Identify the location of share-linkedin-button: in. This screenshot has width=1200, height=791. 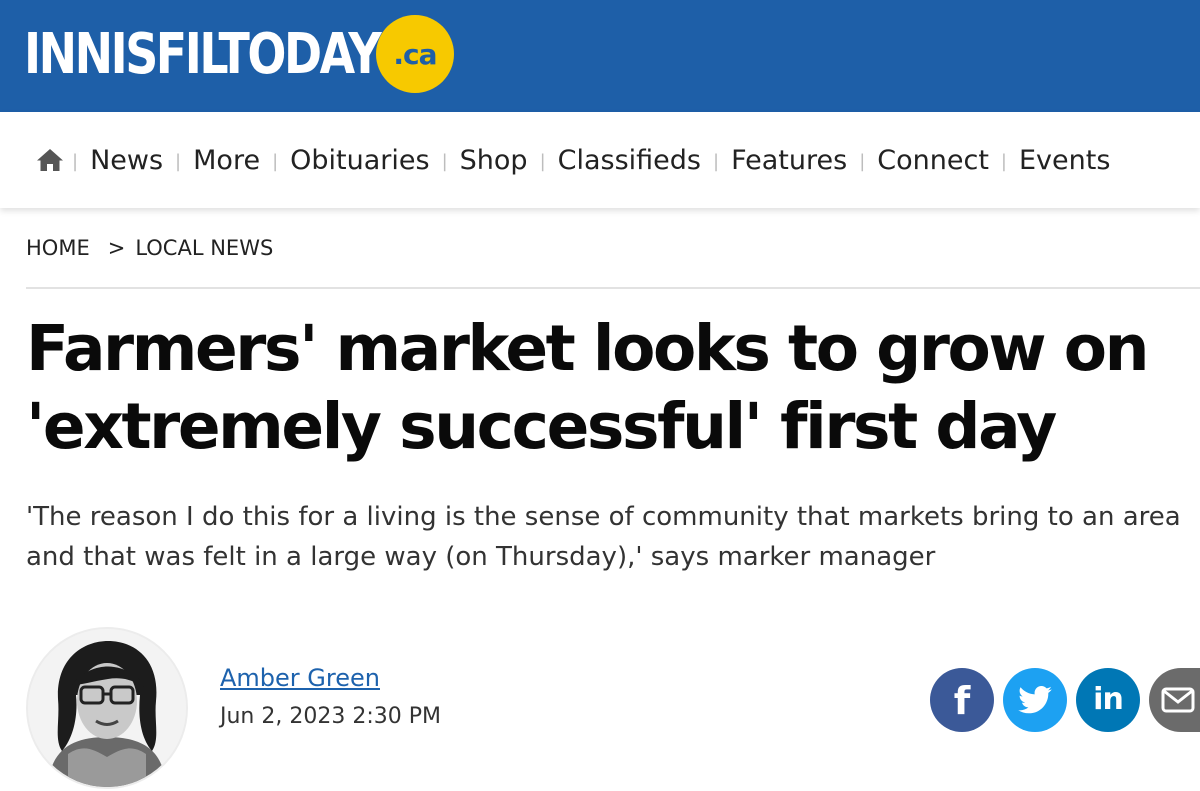
(1108, 700).